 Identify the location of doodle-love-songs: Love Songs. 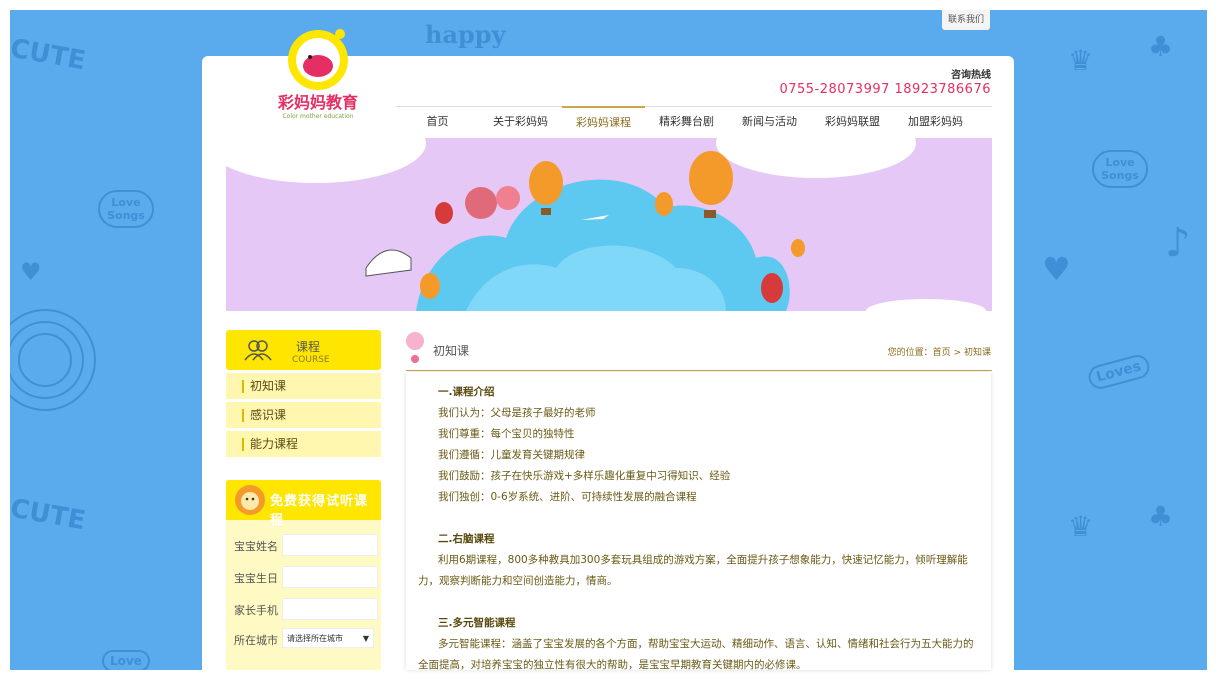
(126, 209).